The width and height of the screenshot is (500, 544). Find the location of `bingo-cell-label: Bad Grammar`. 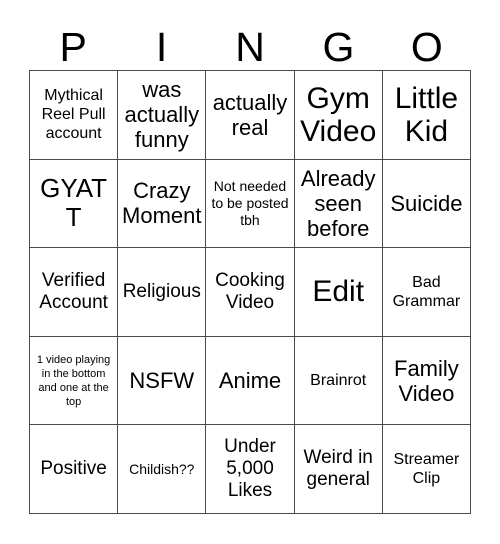

bingo-cell-label: Bad Grammar is located at coordinates (426, 291).